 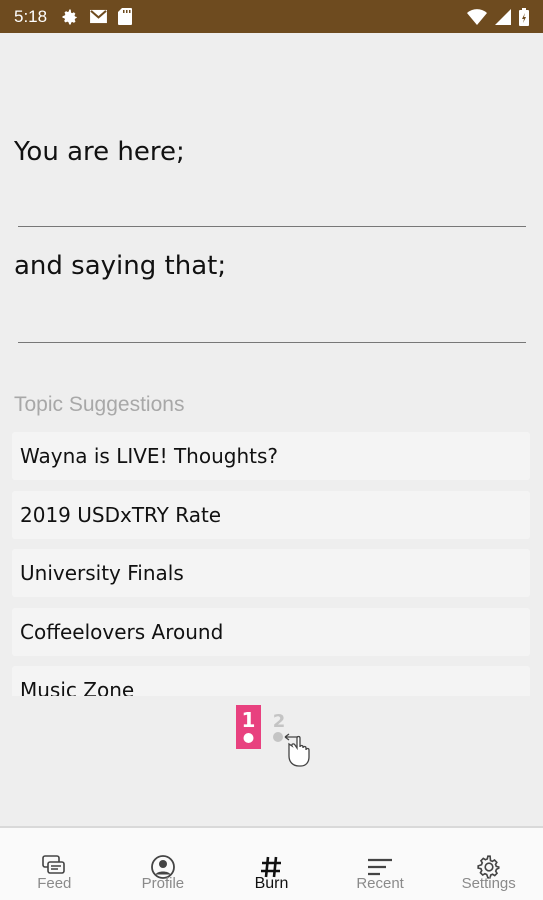 What do you see at coordinates (31, 16) in the screenshot?
I see `status-time: 5:18` at bounding box center [31, 16].